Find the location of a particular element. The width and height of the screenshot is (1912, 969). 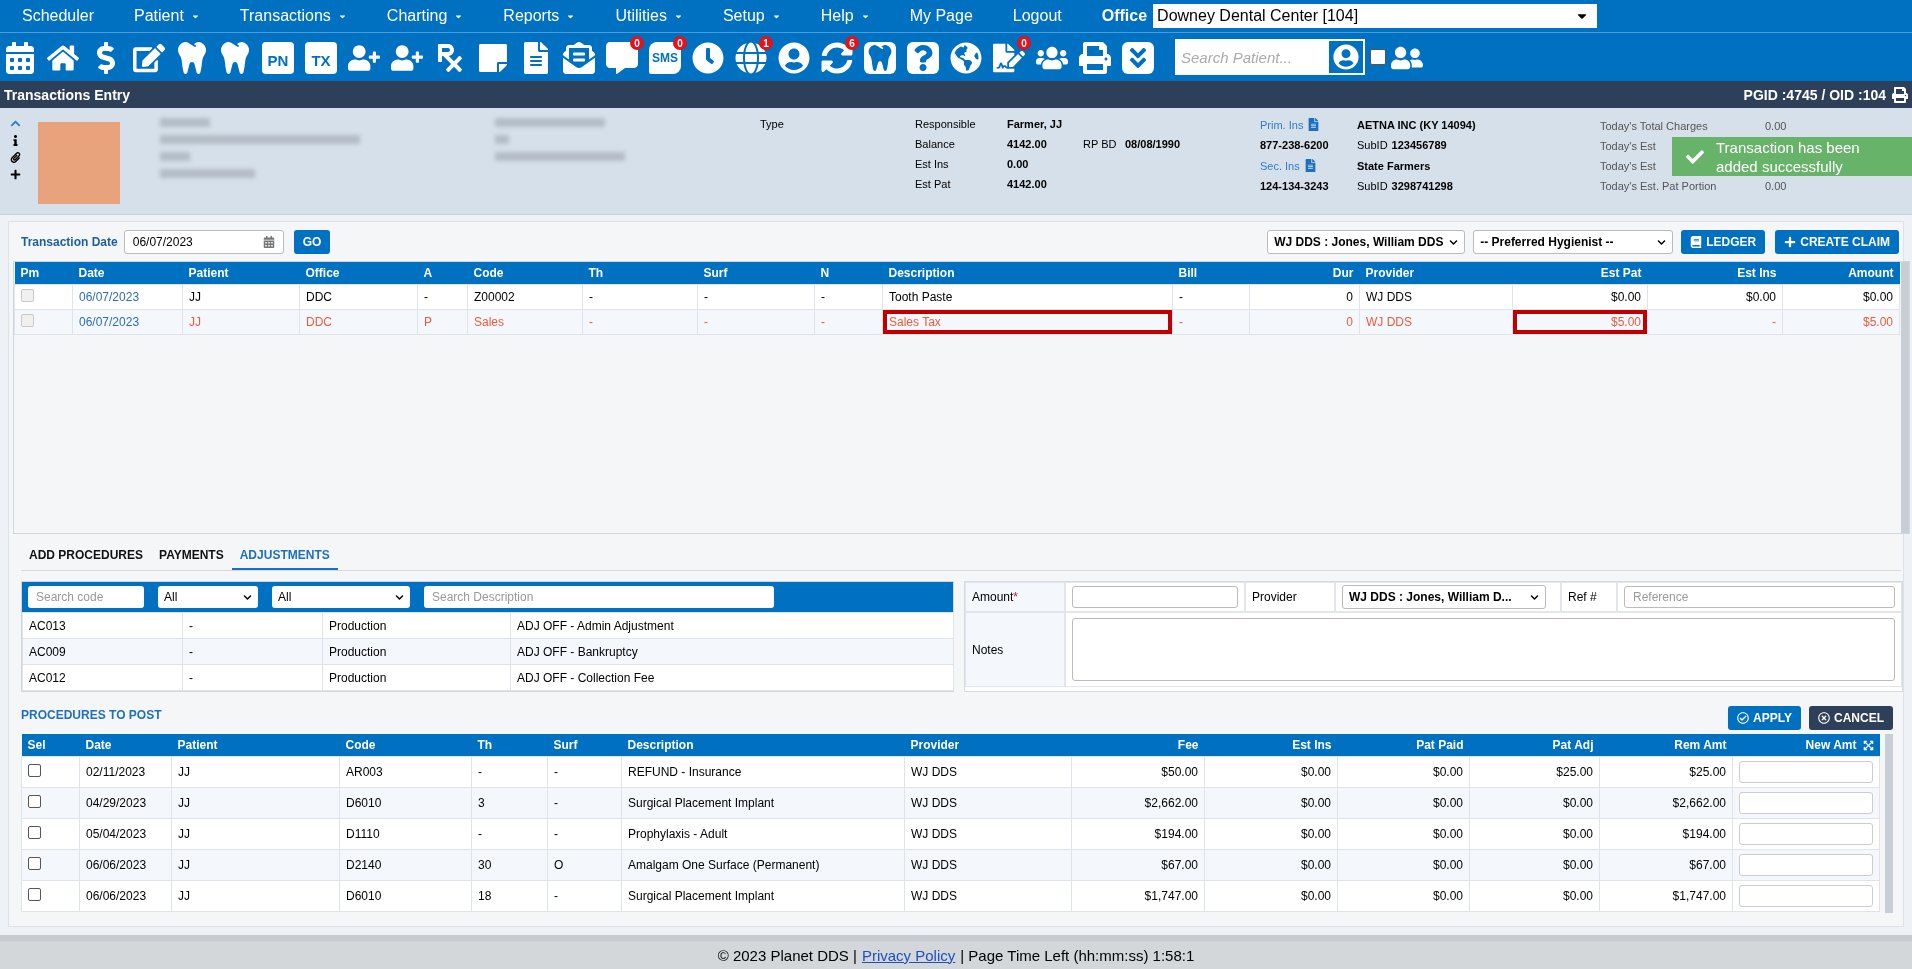

table-cell: AC012 is located at coordinates (102, 677).